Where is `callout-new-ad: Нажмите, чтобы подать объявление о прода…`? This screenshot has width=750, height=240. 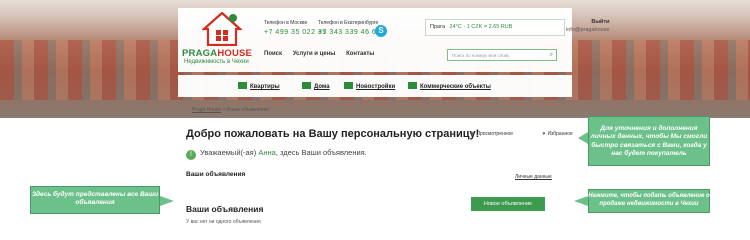 callout-new-ad: Нажмите, чтобы подать объявление о прода… is located at coordinates (642, 201).